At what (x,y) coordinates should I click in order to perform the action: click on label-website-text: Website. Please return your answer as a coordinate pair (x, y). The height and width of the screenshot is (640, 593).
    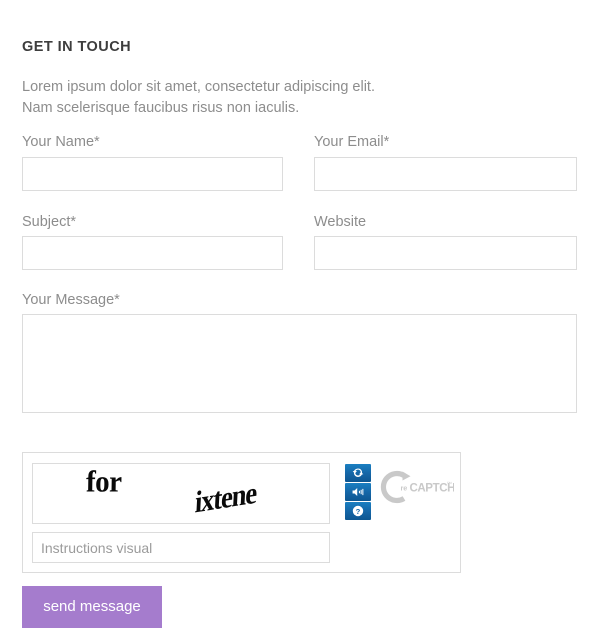
    Looking at the image, I should click on (340, 222).